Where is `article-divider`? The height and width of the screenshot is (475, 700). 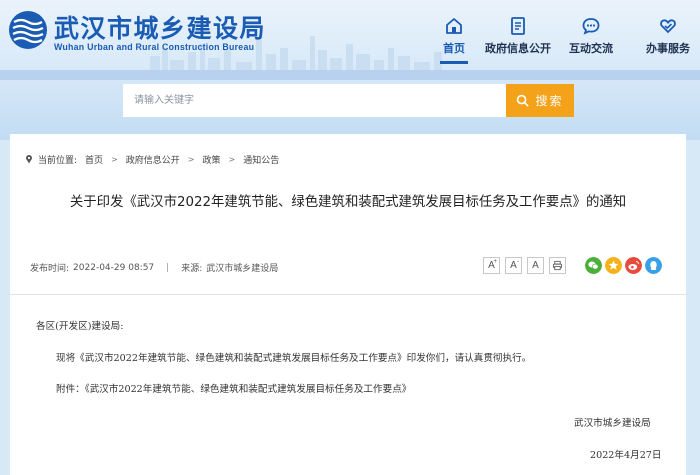
article-divider is located at coordinates (348, 294).